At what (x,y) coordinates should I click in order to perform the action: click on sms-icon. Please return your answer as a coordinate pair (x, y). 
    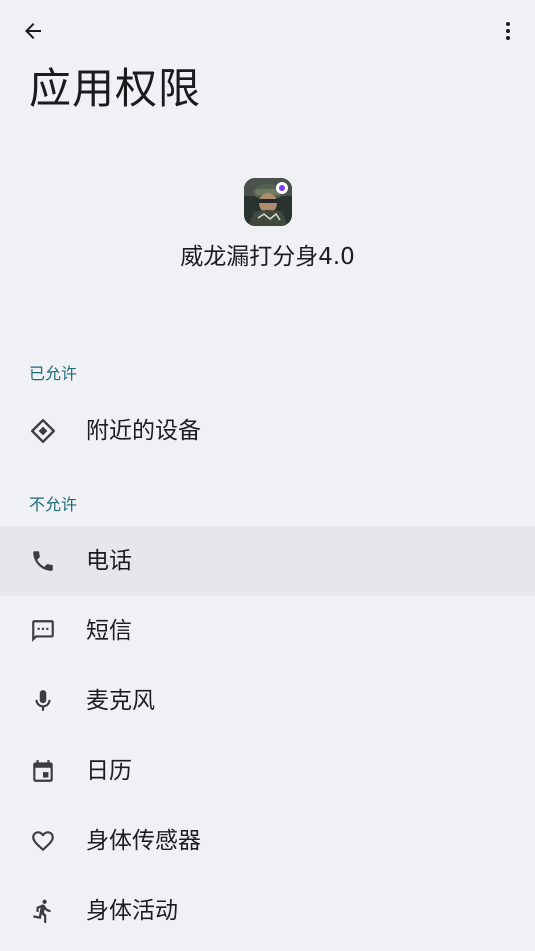
    Looking at the image, I should click on (43, 631).